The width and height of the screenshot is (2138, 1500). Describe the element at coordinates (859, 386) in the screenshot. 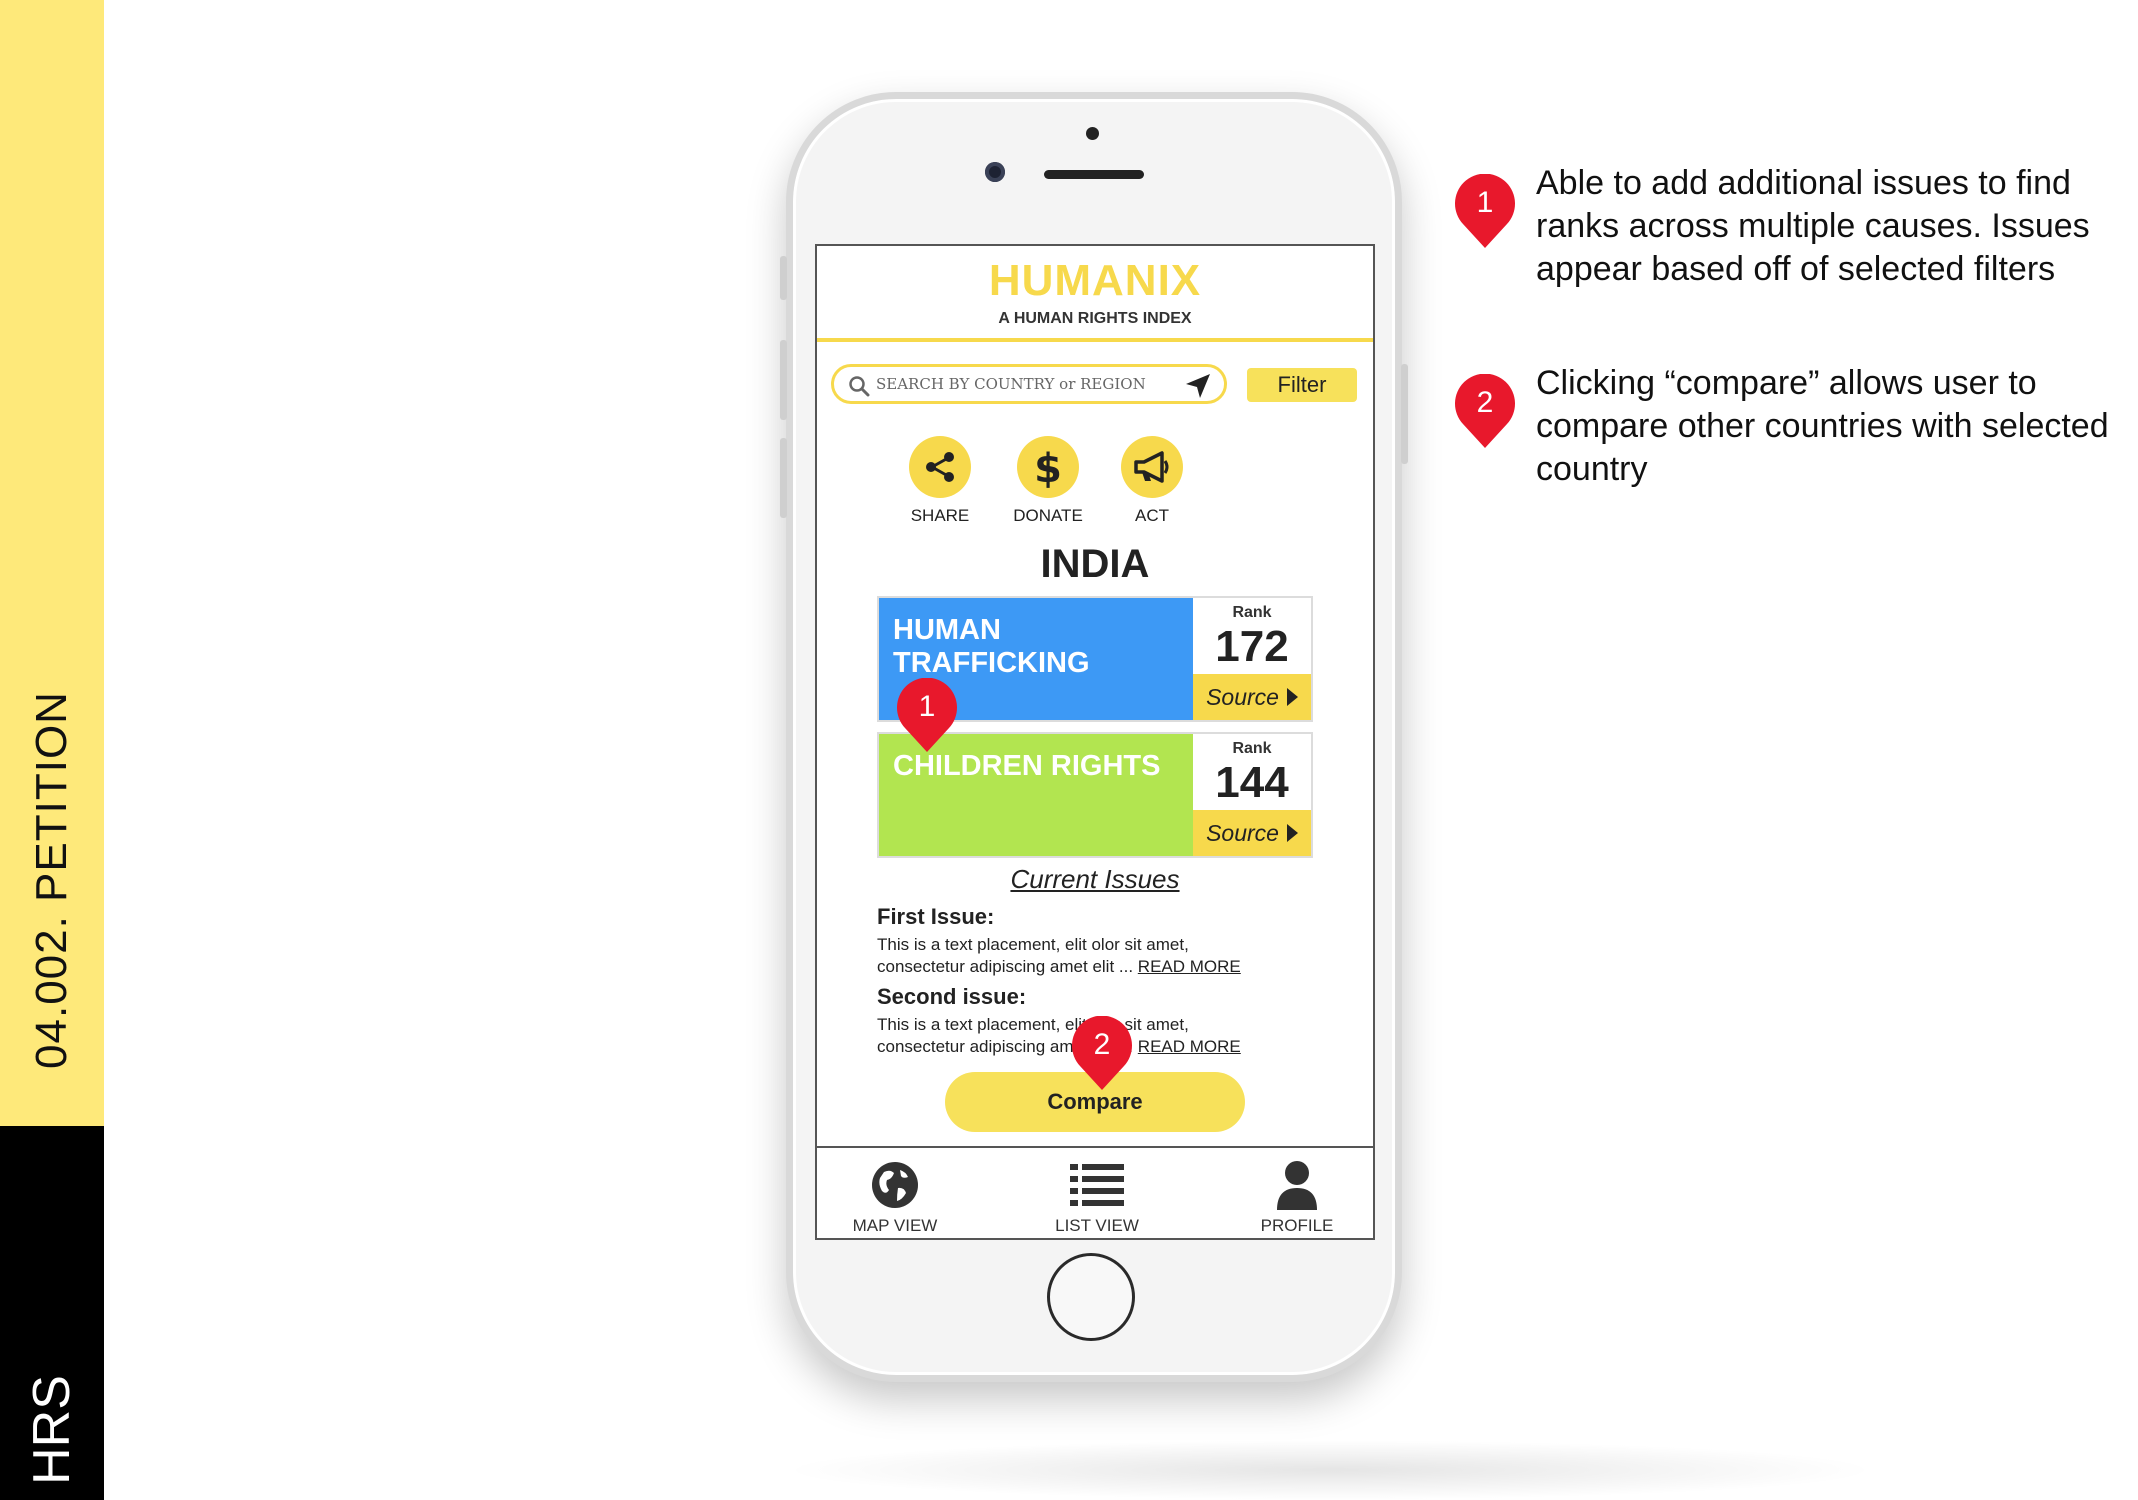

I see `search-icon` at that location.